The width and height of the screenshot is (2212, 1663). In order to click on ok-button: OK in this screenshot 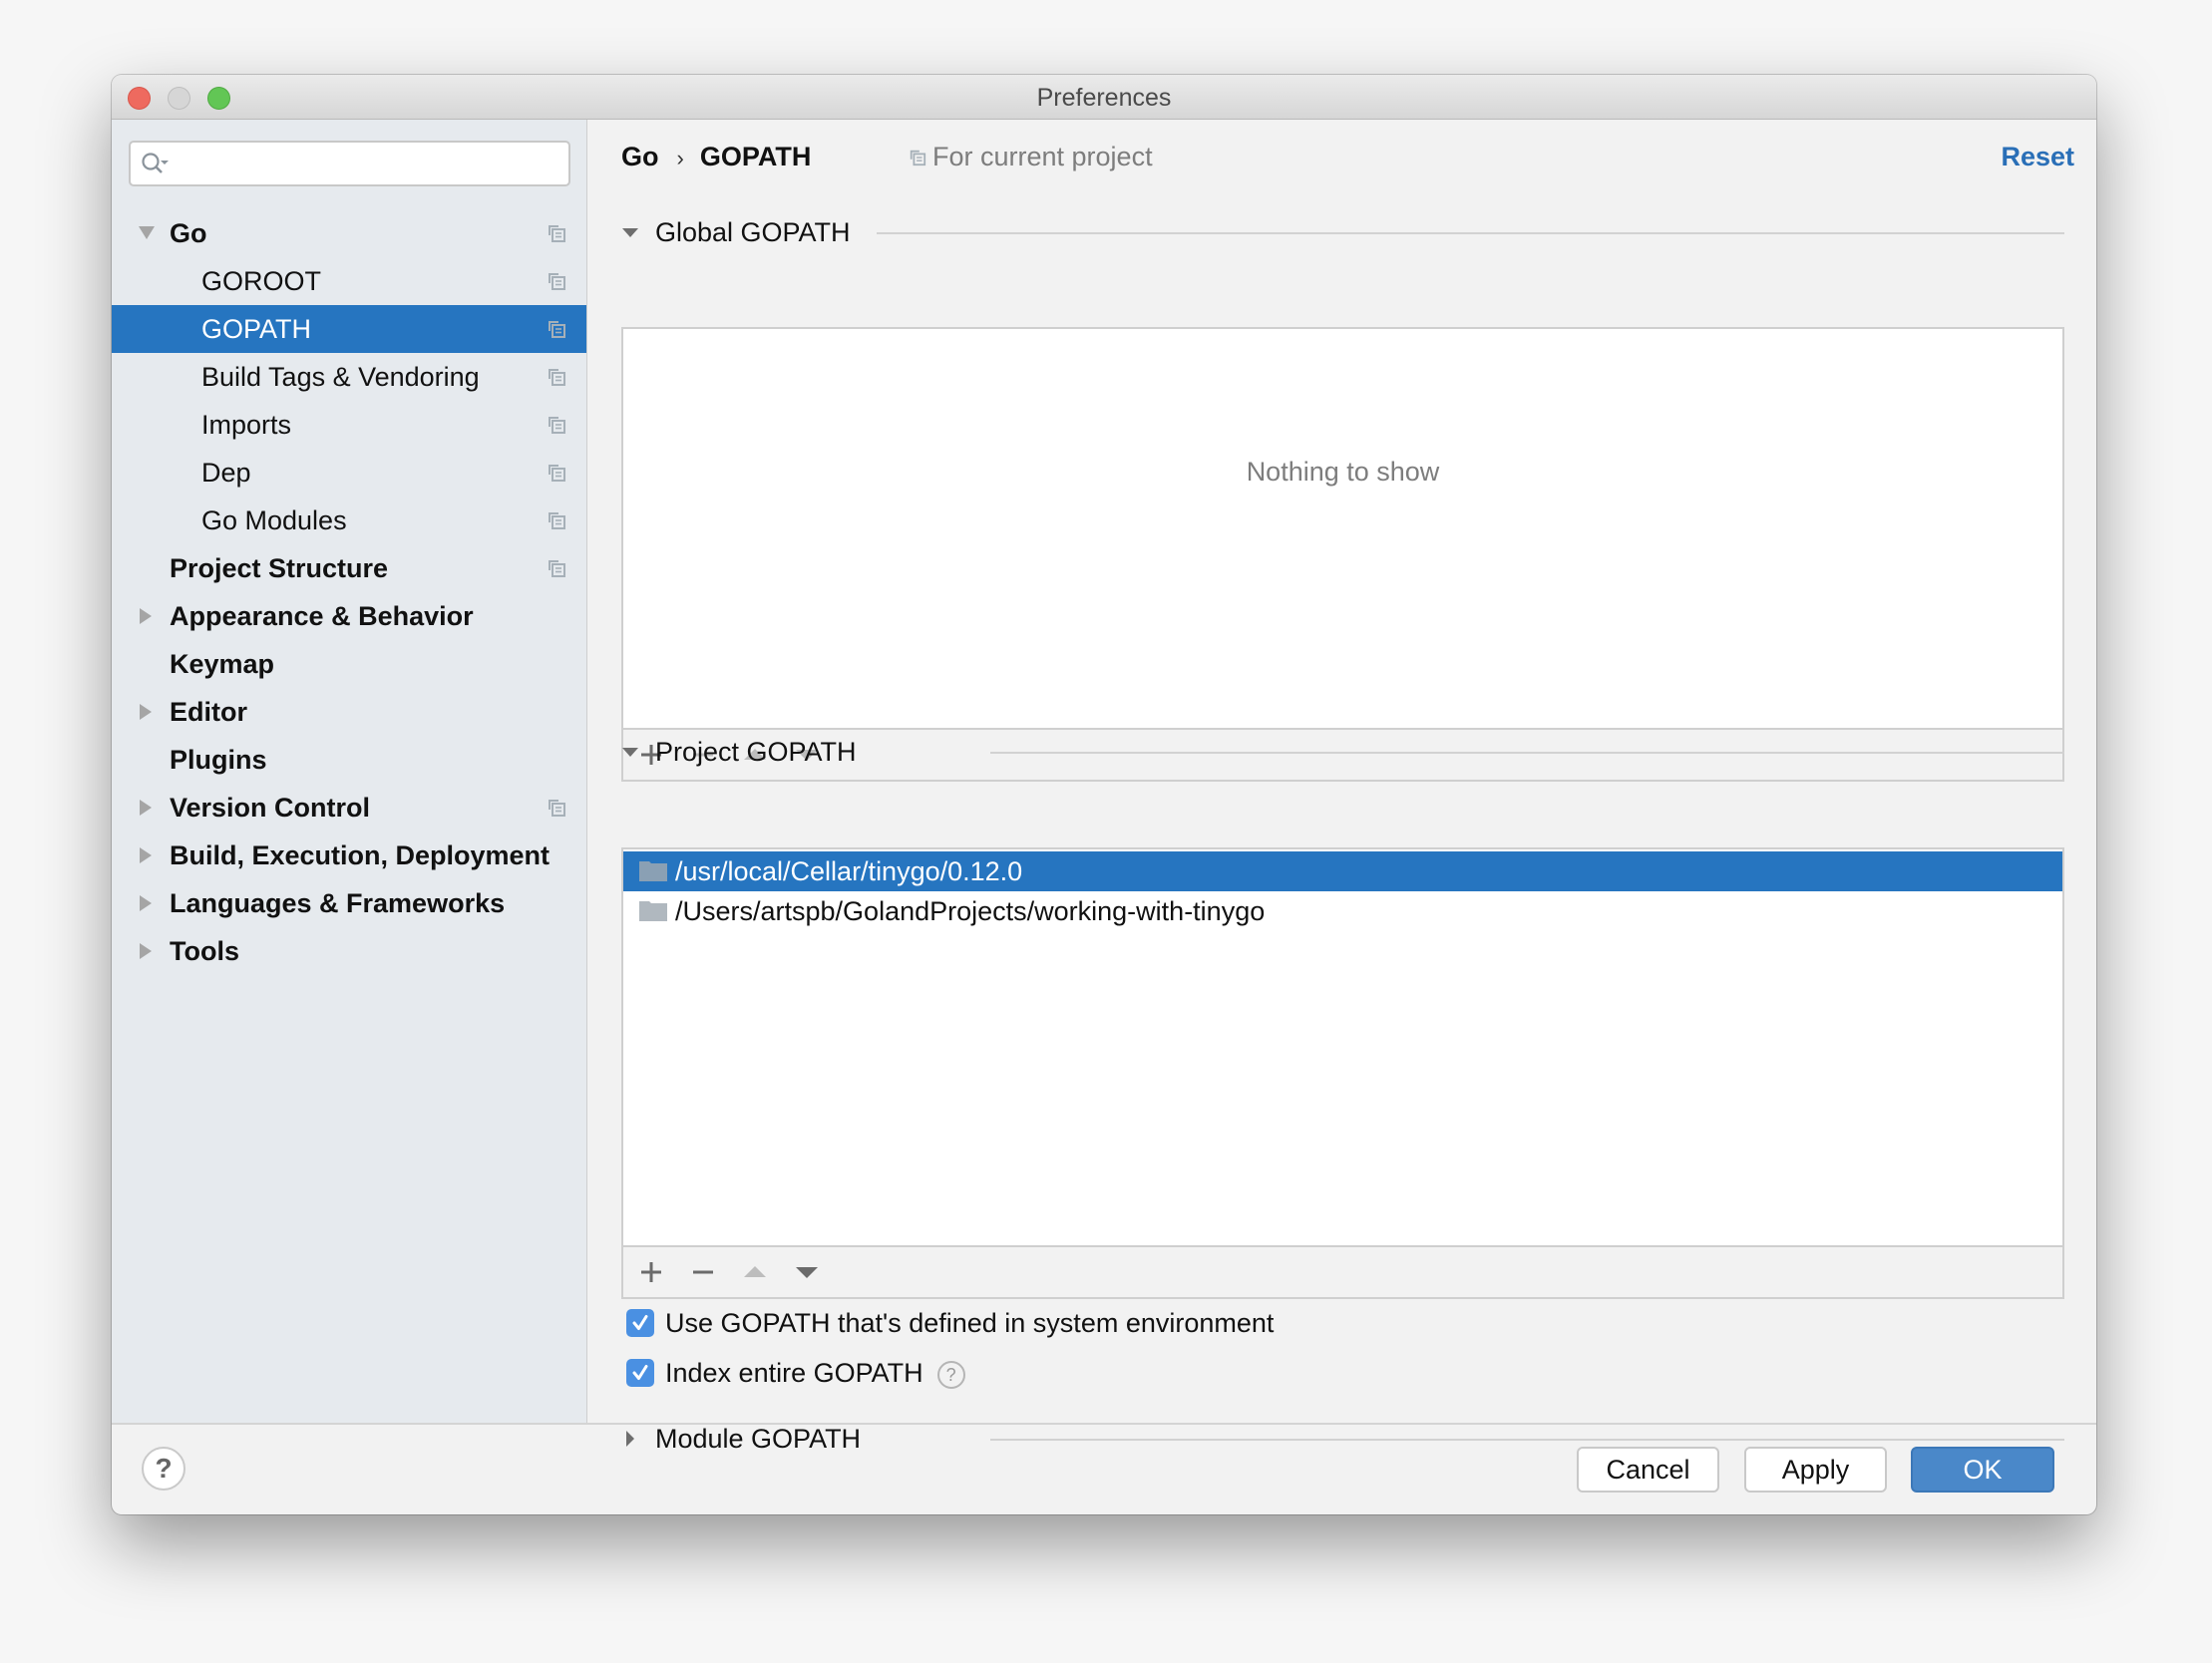, I will do `click(1982, 1470)`.